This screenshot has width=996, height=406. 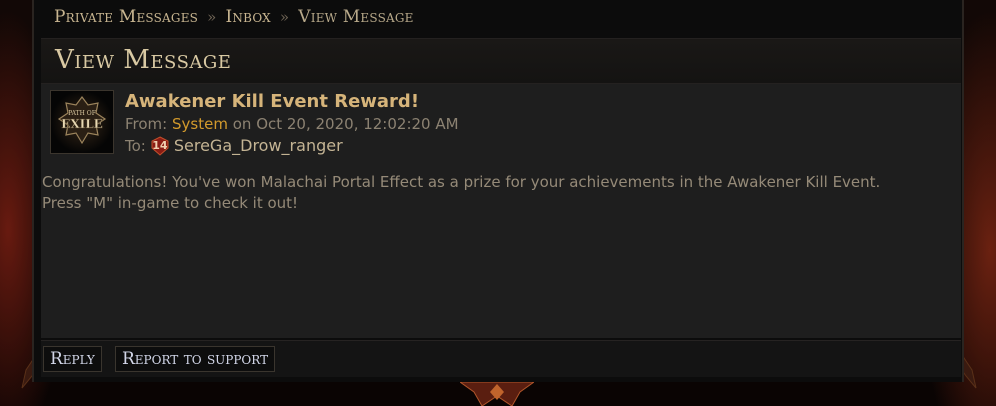 I want to click on message-subject: Awakener Kill Event Reward!, so click(x=272, y=101).